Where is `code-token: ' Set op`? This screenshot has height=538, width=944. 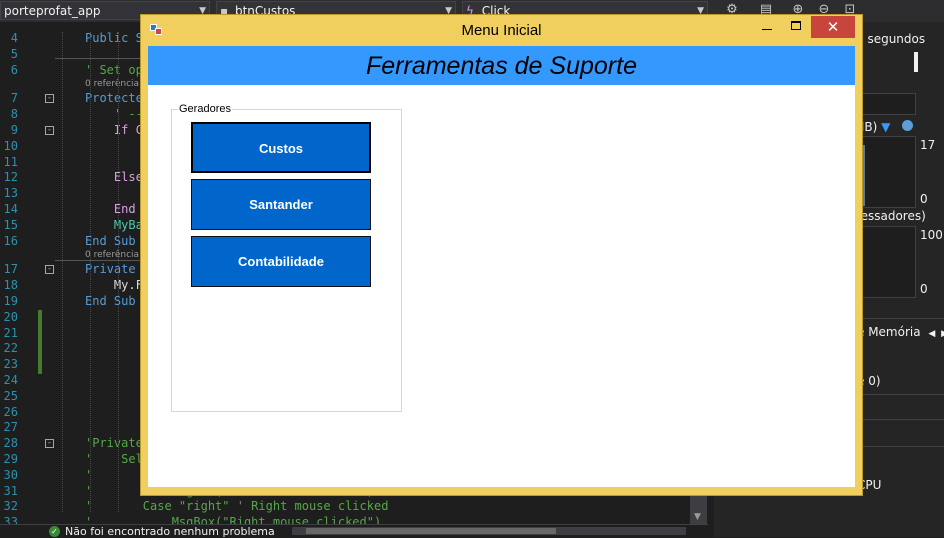
code-token: ' Set op is located at coordinates (114, 69).